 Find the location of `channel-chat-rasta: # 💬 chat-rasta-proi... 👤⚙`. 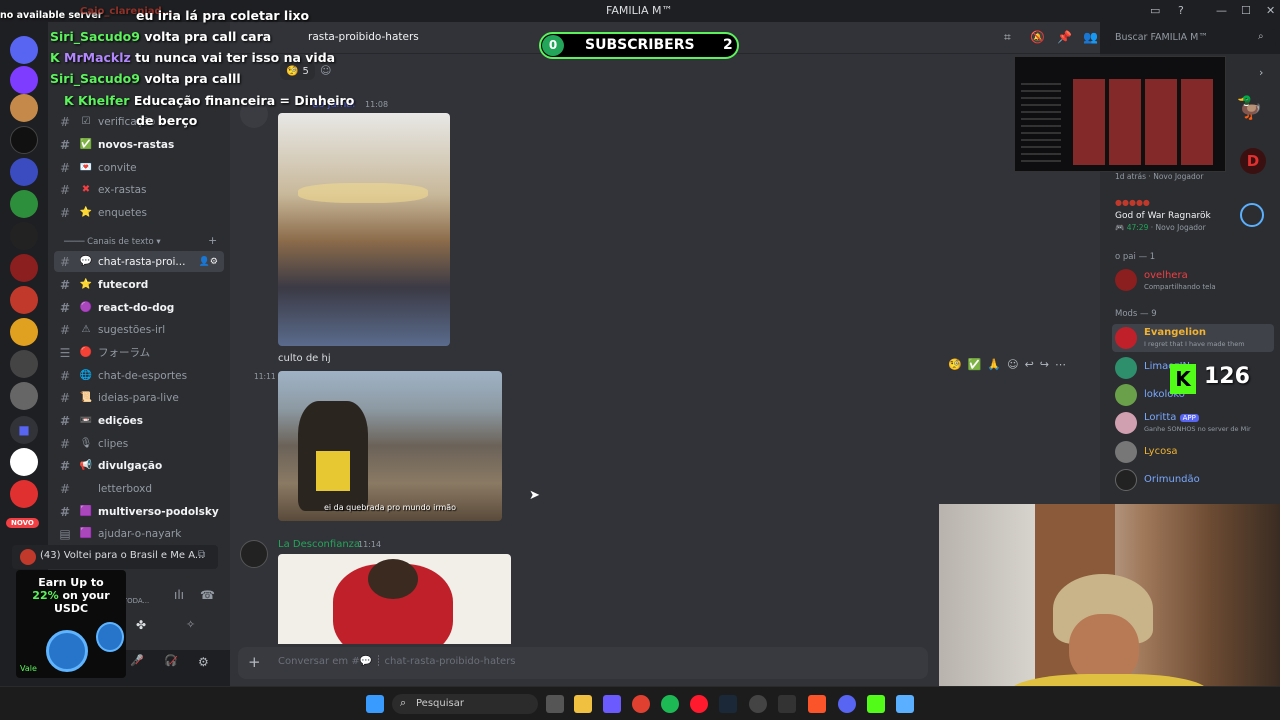

channel-chat-rasta: # 💬 chat-rasta-proi... 👤⚙ is located at coordinates (139, 261).